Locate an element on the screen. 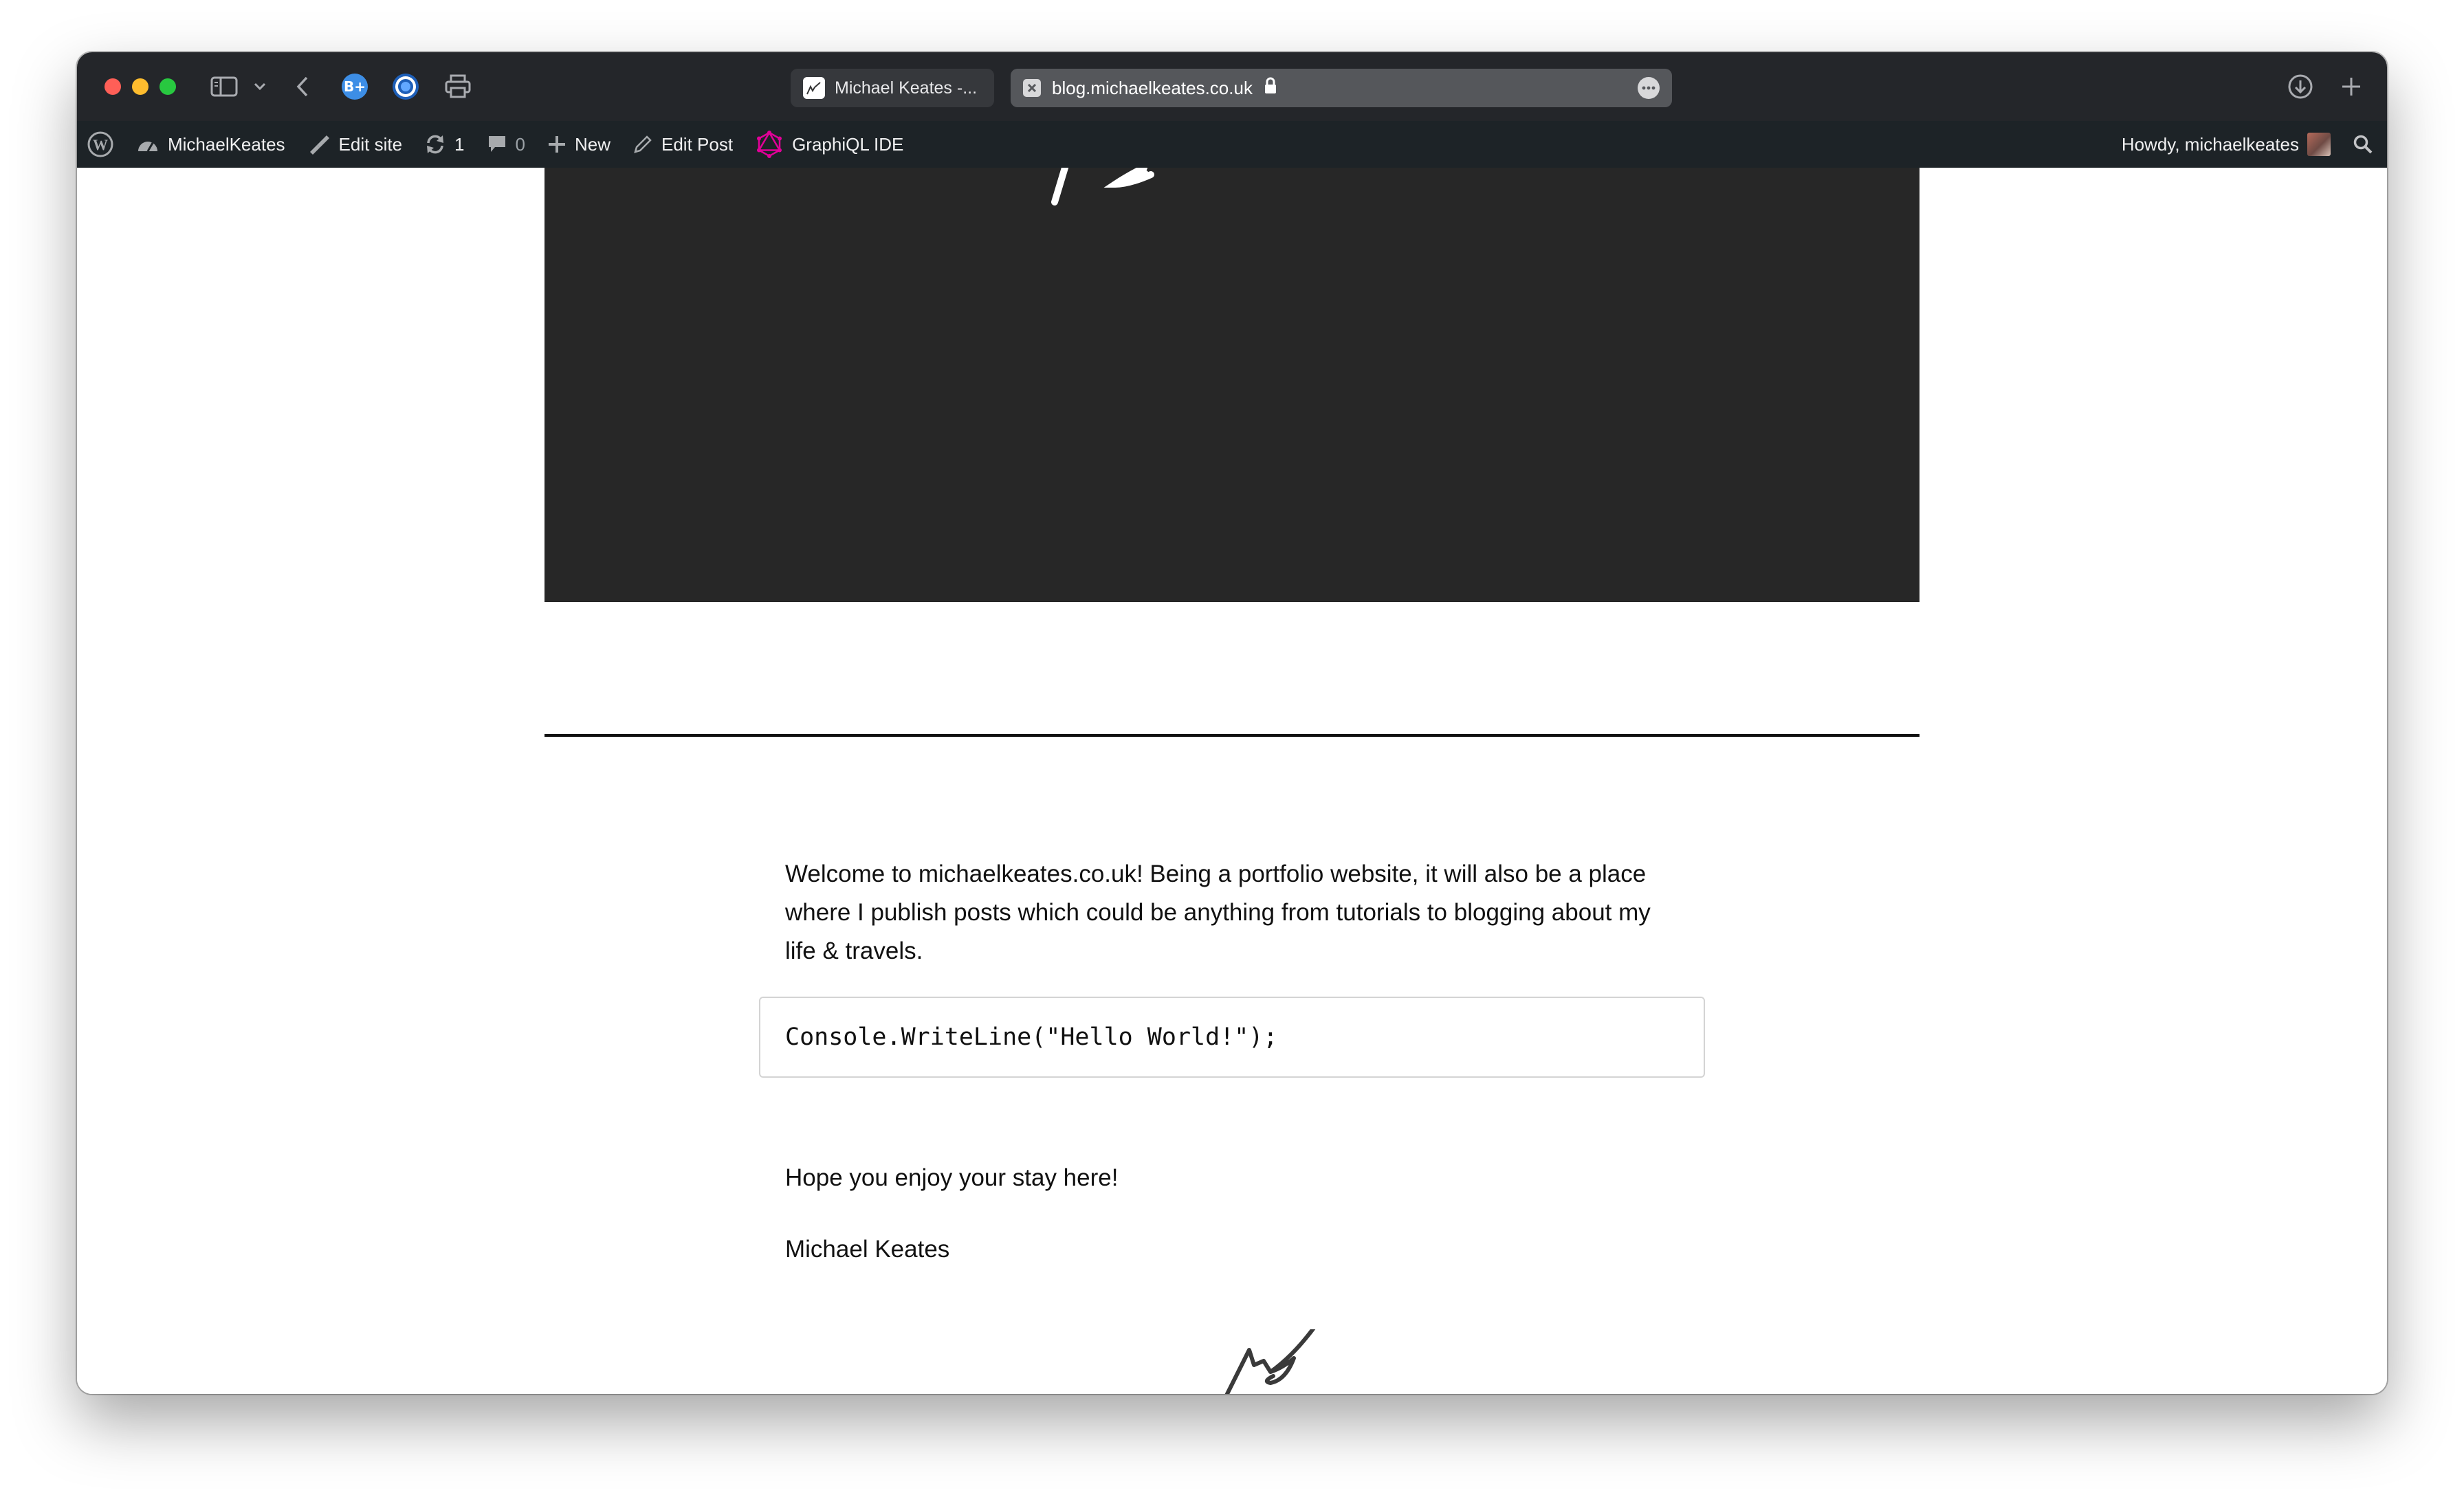 This screenshot has width=2464, height=1497. separator is located at coordinates (1232, 735).